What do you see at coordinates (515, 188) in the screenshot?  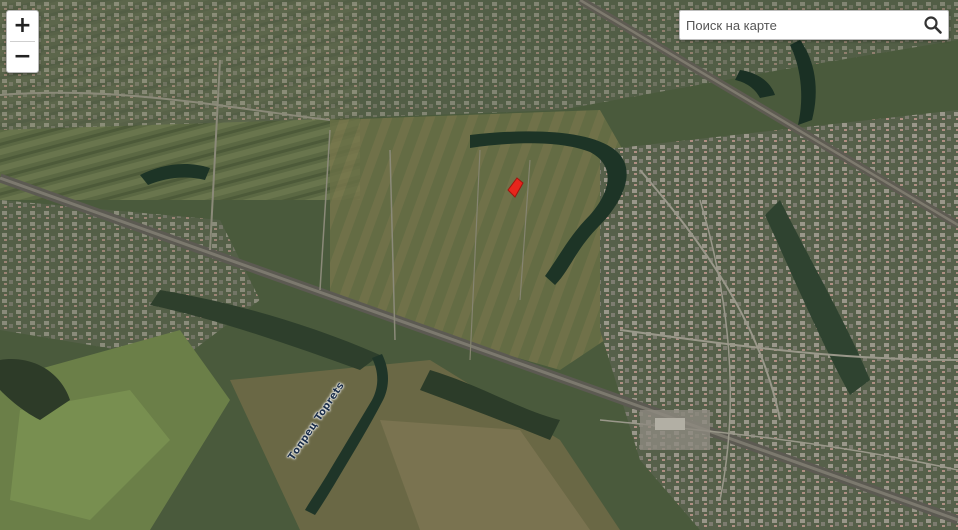 I see `location-marker` at bounding box center [515, 188].